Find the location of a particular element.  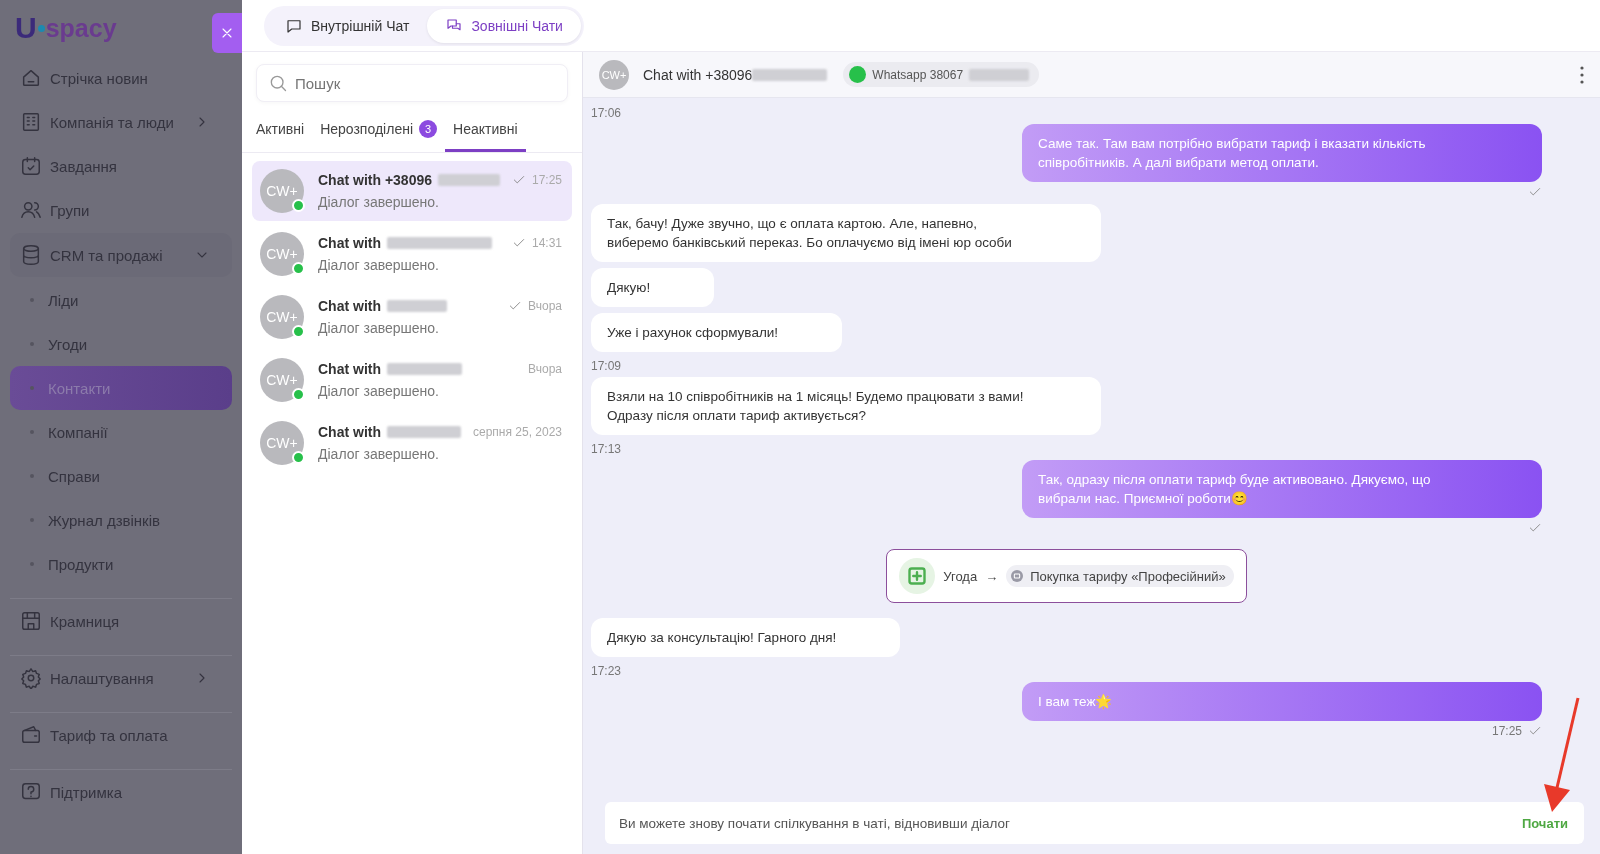

message-bubble: Взяли на 10 співробітників на 1 місяць! Будемо працювати з вами! Одразу після оплати тариф активується? is located at coordinates (846, 406).